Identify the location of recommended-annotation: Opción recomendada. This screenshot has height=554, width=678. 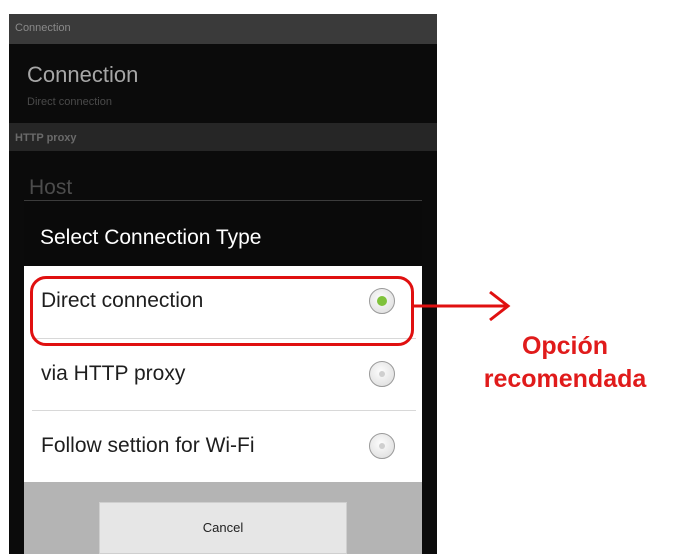
(565, 363).